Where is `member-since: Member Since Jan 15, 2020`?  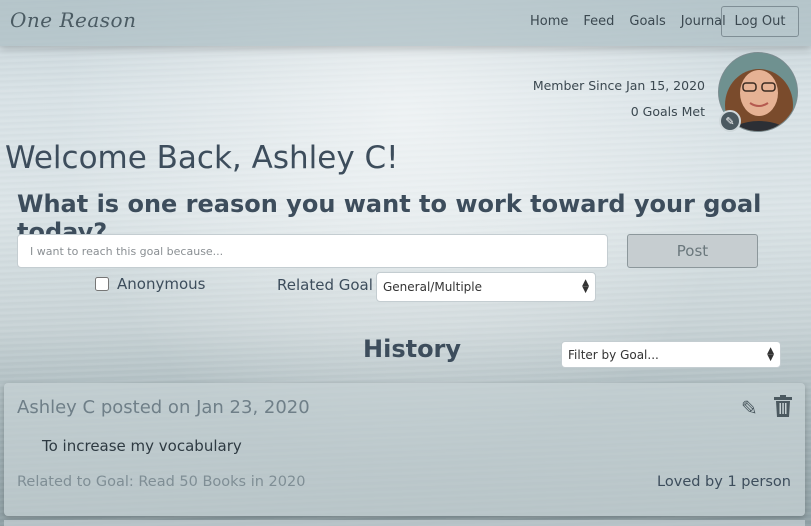
member-since: Member Since Jan 15, 2020 is located at coordinates (618, 85).